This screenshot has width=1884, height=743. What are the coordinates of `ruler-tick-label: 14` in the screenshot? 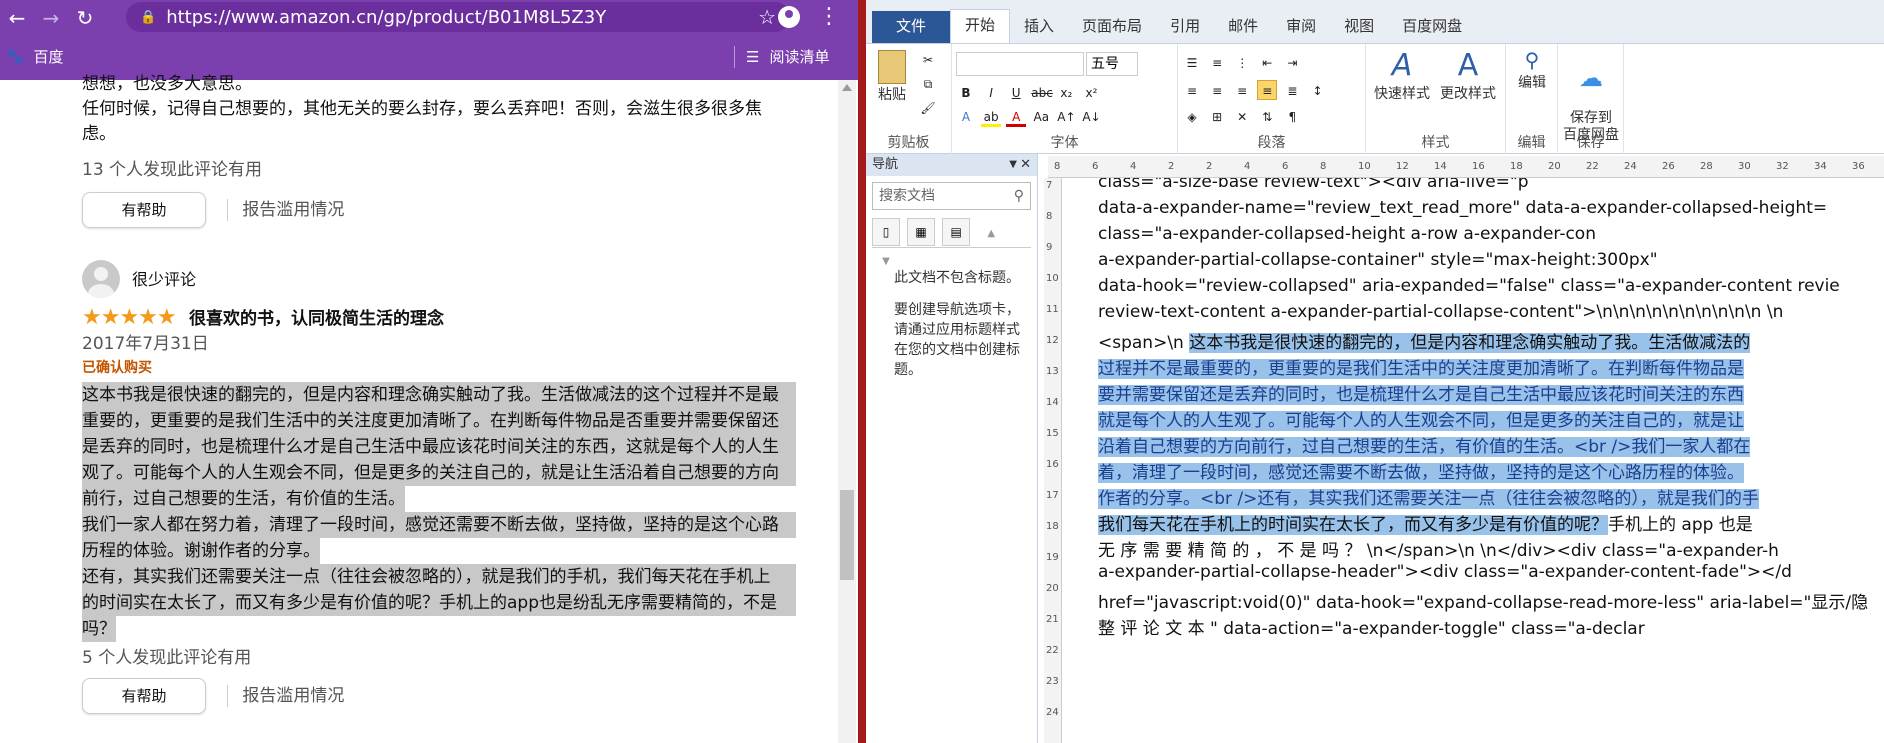 It's located at (1052, 402).